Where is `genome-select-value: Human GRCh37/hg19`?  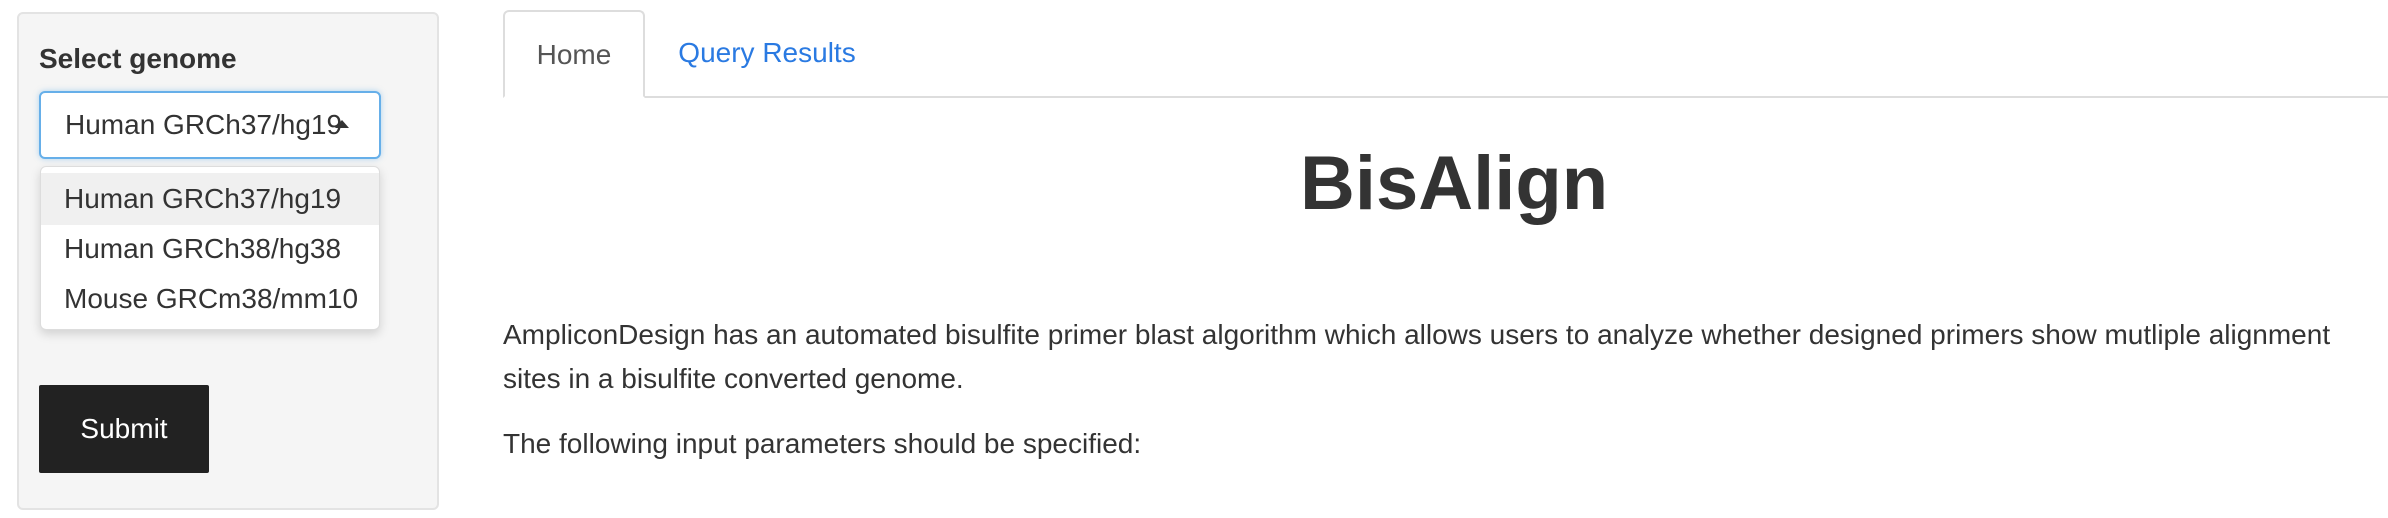
genome-select-value: Human GRCh37/hg19 is located at coordinates (204, 124).